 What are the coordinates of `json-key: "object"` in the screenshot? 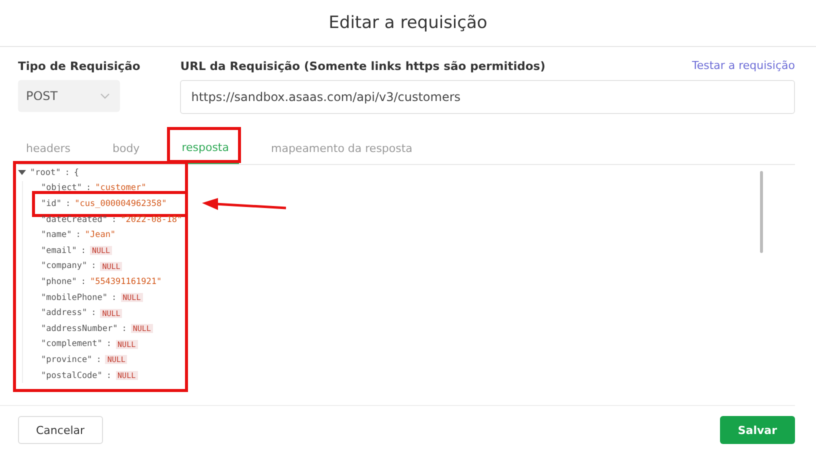 It's located at (61, 188).